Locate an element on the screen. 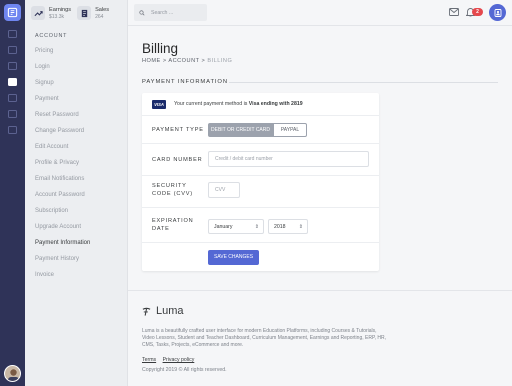 The height and width of the screenshot is (386, 512). rail-messages-icon is located at coordinates (12, 98).